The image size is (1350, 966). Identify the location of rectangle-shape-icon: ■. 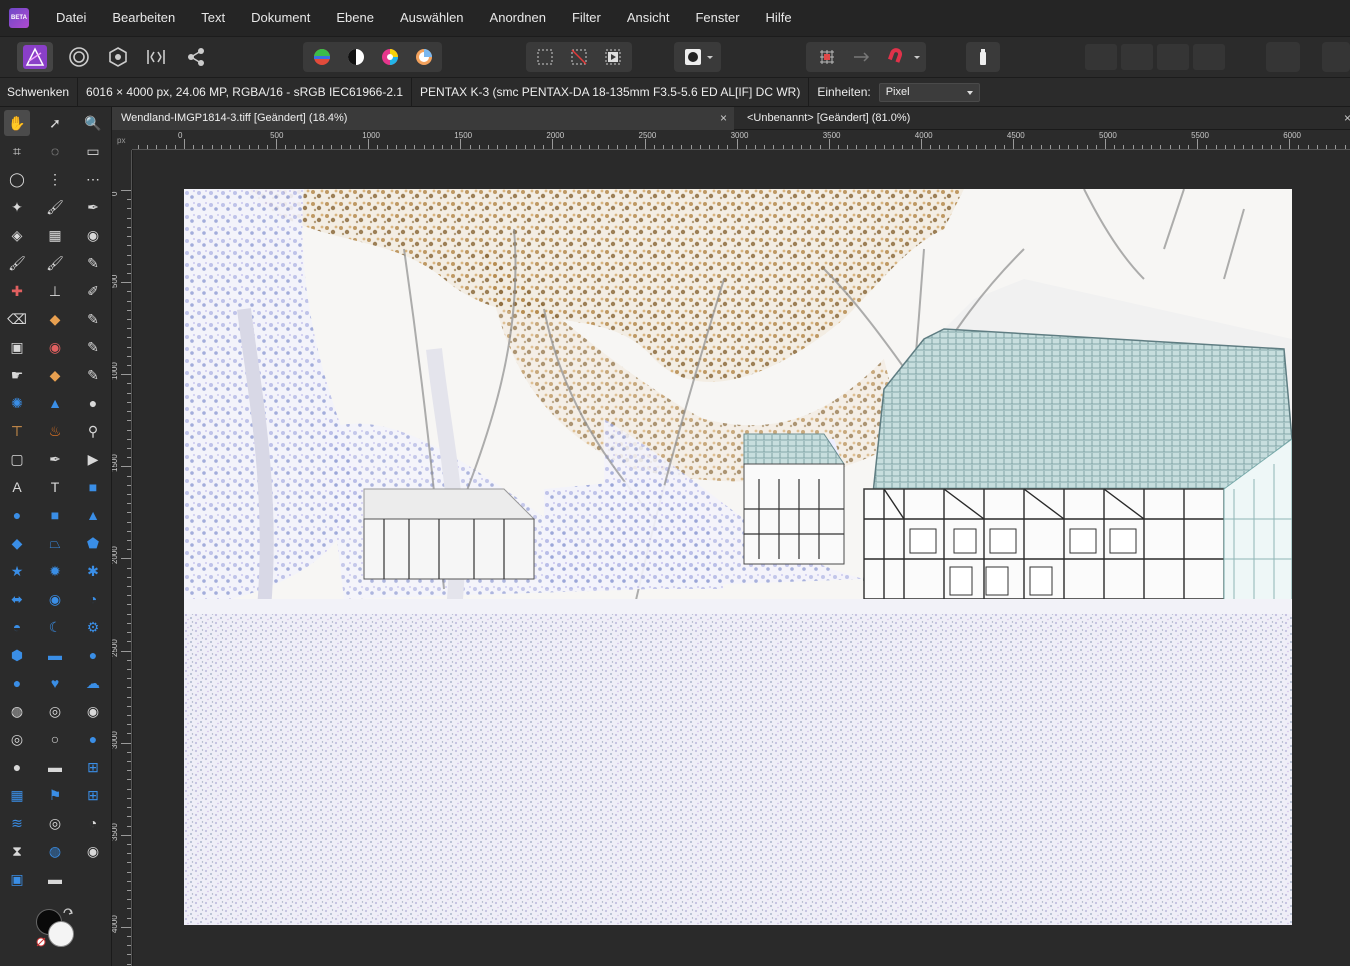
(93, 487).